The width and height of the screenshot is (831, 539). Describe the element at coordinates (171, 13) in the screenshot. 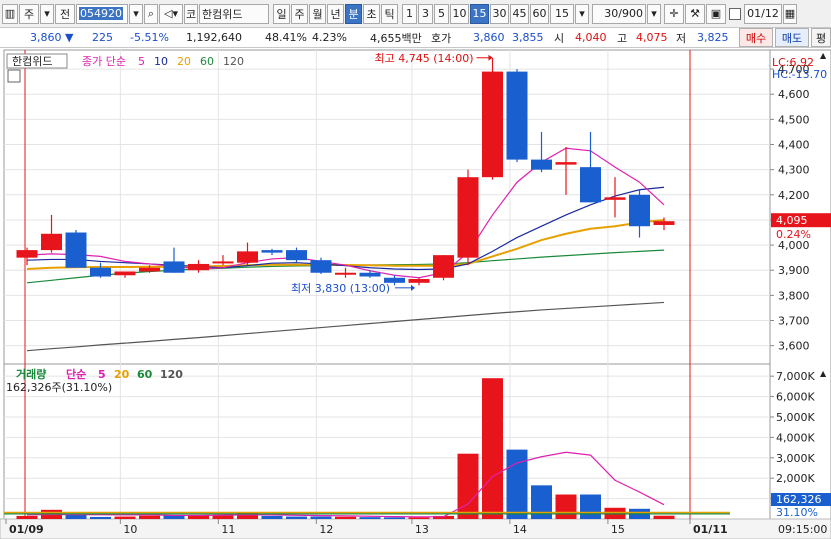

I see `speaker-icon: ◁▾` at that location.